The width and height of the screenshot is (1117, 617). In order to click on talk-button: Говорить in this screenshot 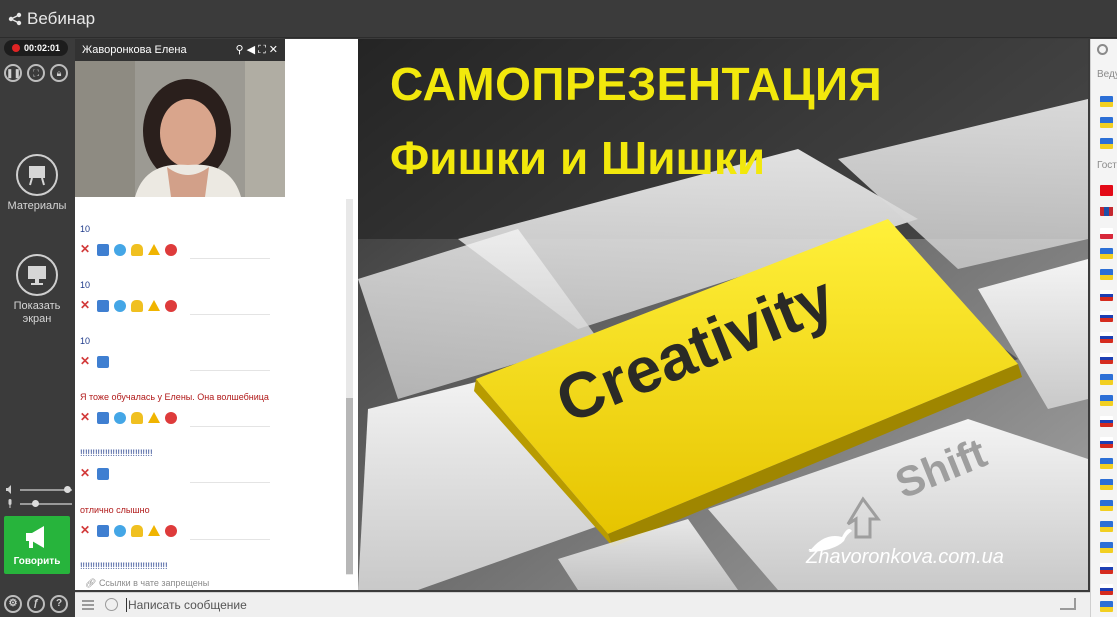, I will do `click(37, 545)`.